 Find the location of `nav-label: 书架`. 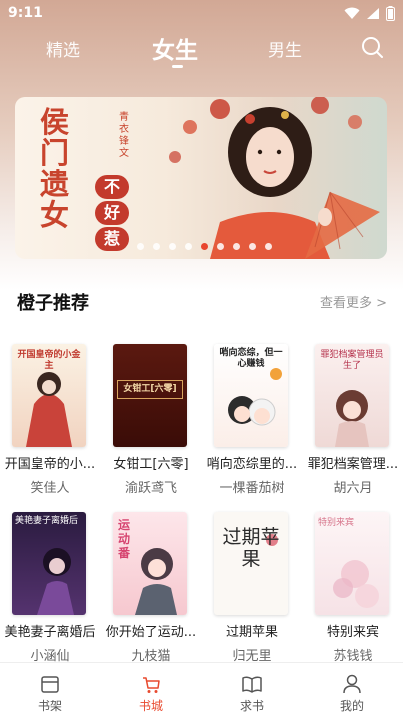

nav-label: 书架 is located at coordinates (49, 706).